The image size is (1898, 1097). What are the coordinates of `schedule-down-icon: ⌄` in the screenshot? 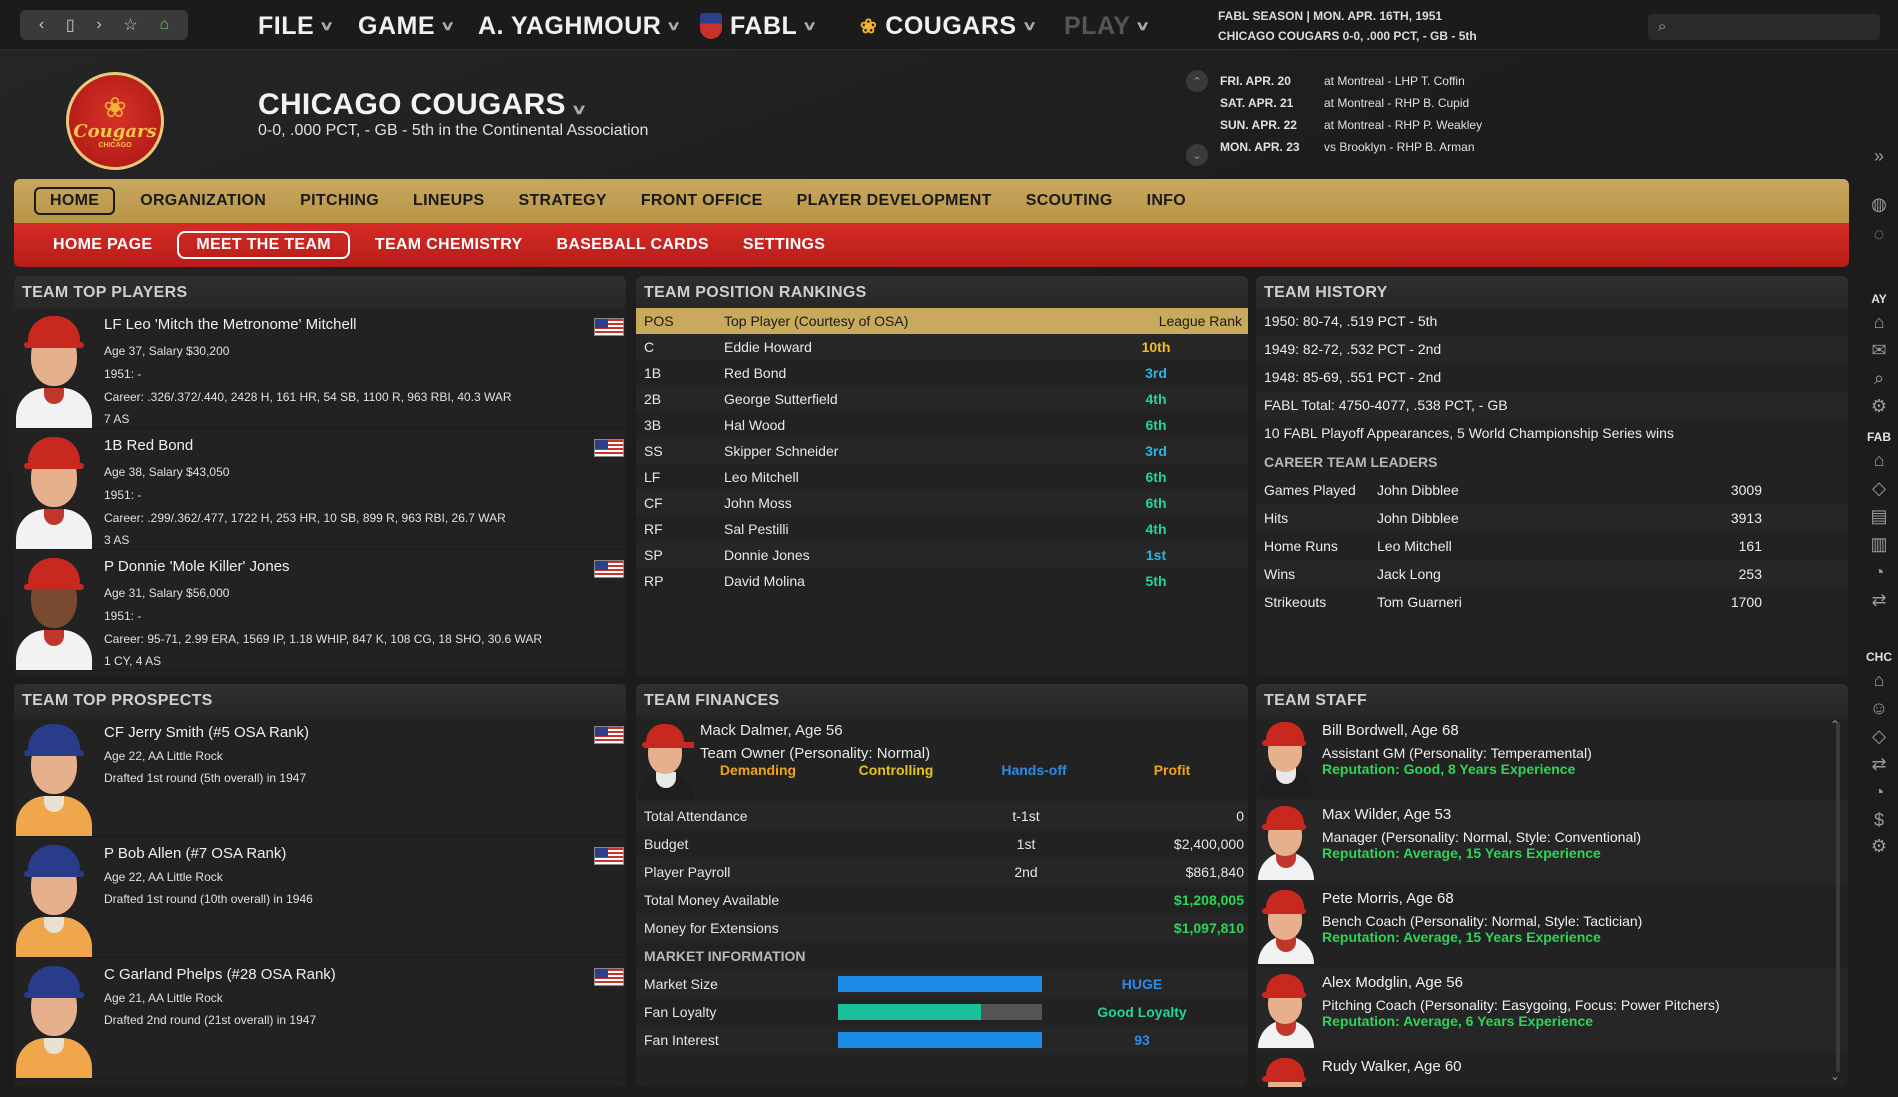 It's located at (1197, 155).